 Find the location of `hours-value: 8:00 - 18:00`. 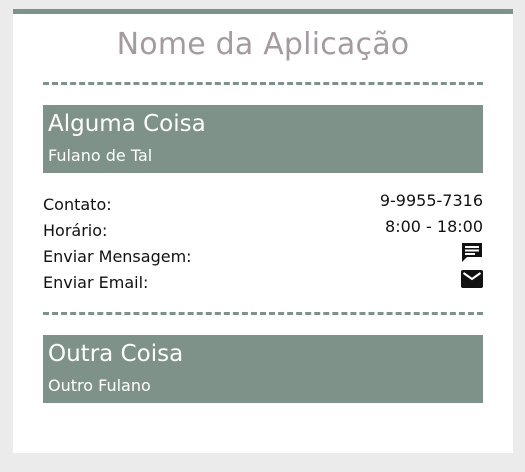

hours-value: 8:00 - 18:00 is located at coordinates (434, 226).